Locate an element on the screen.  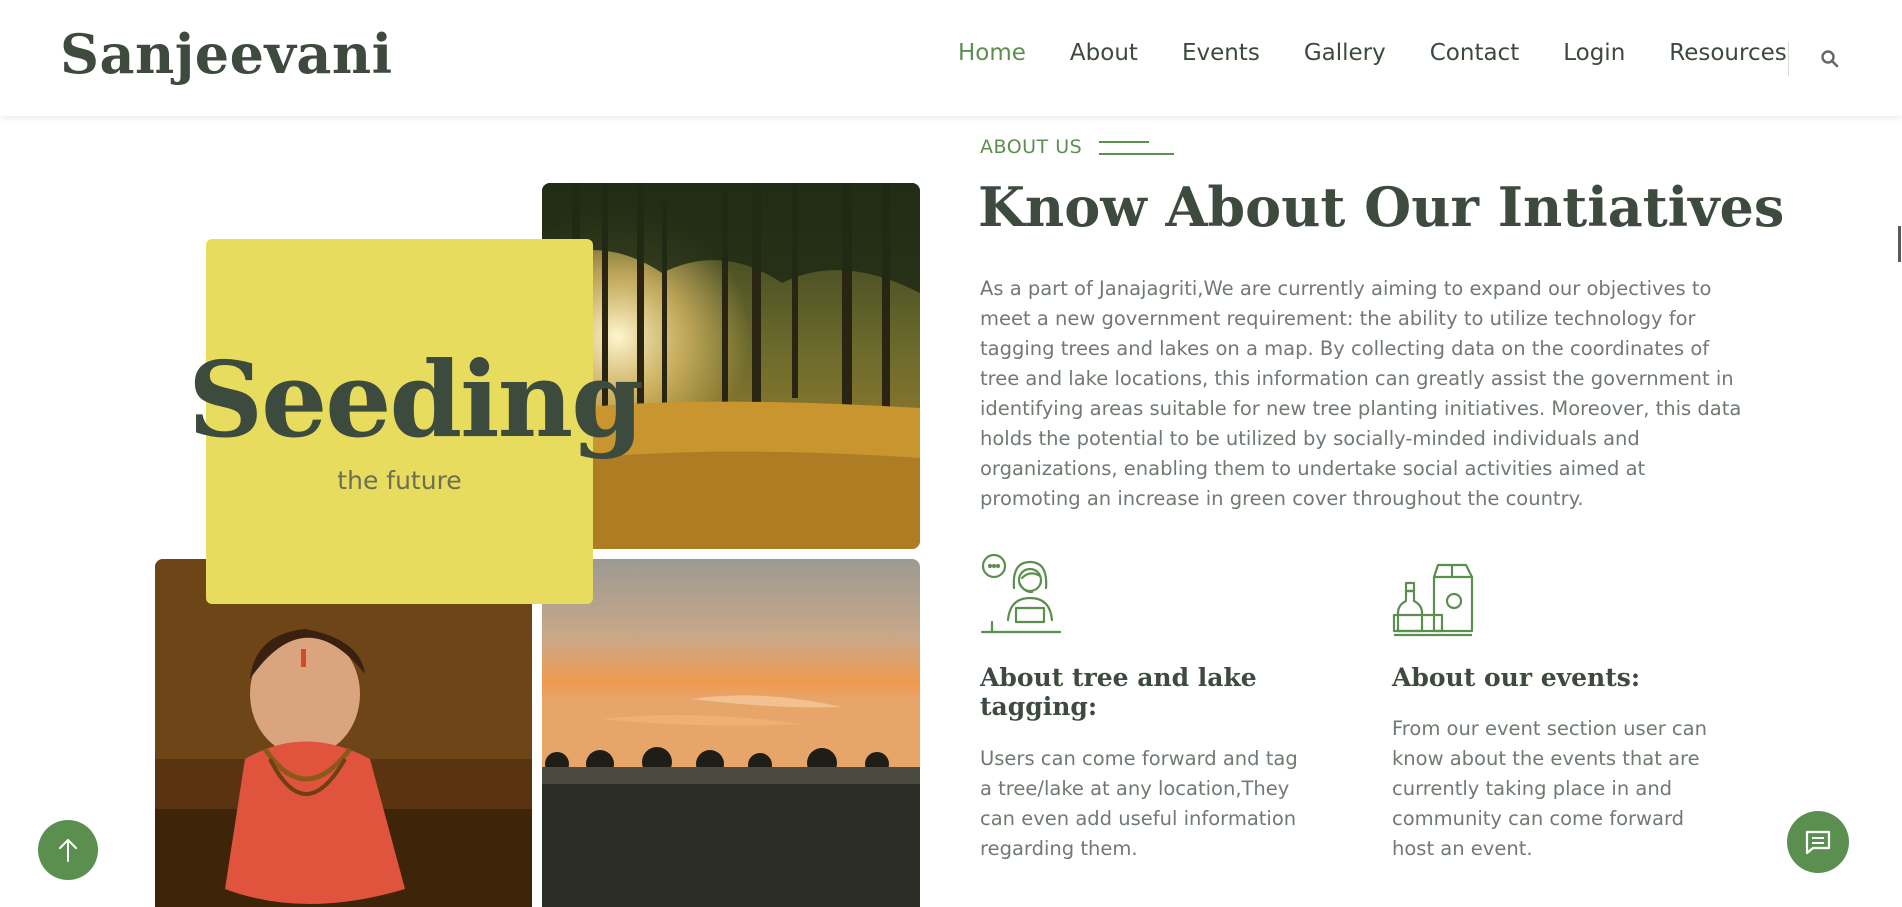
nav-login: Login is located at coordinates (1594, 53).